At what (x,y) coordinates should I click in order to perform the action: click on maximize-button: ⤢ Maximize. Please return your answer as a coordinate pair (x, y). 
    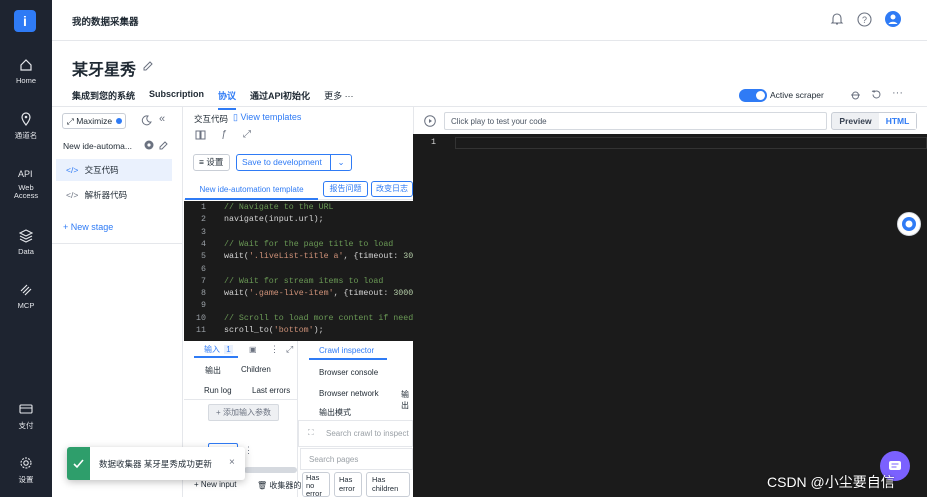
    Looking at the image, I should click on (94, 121).